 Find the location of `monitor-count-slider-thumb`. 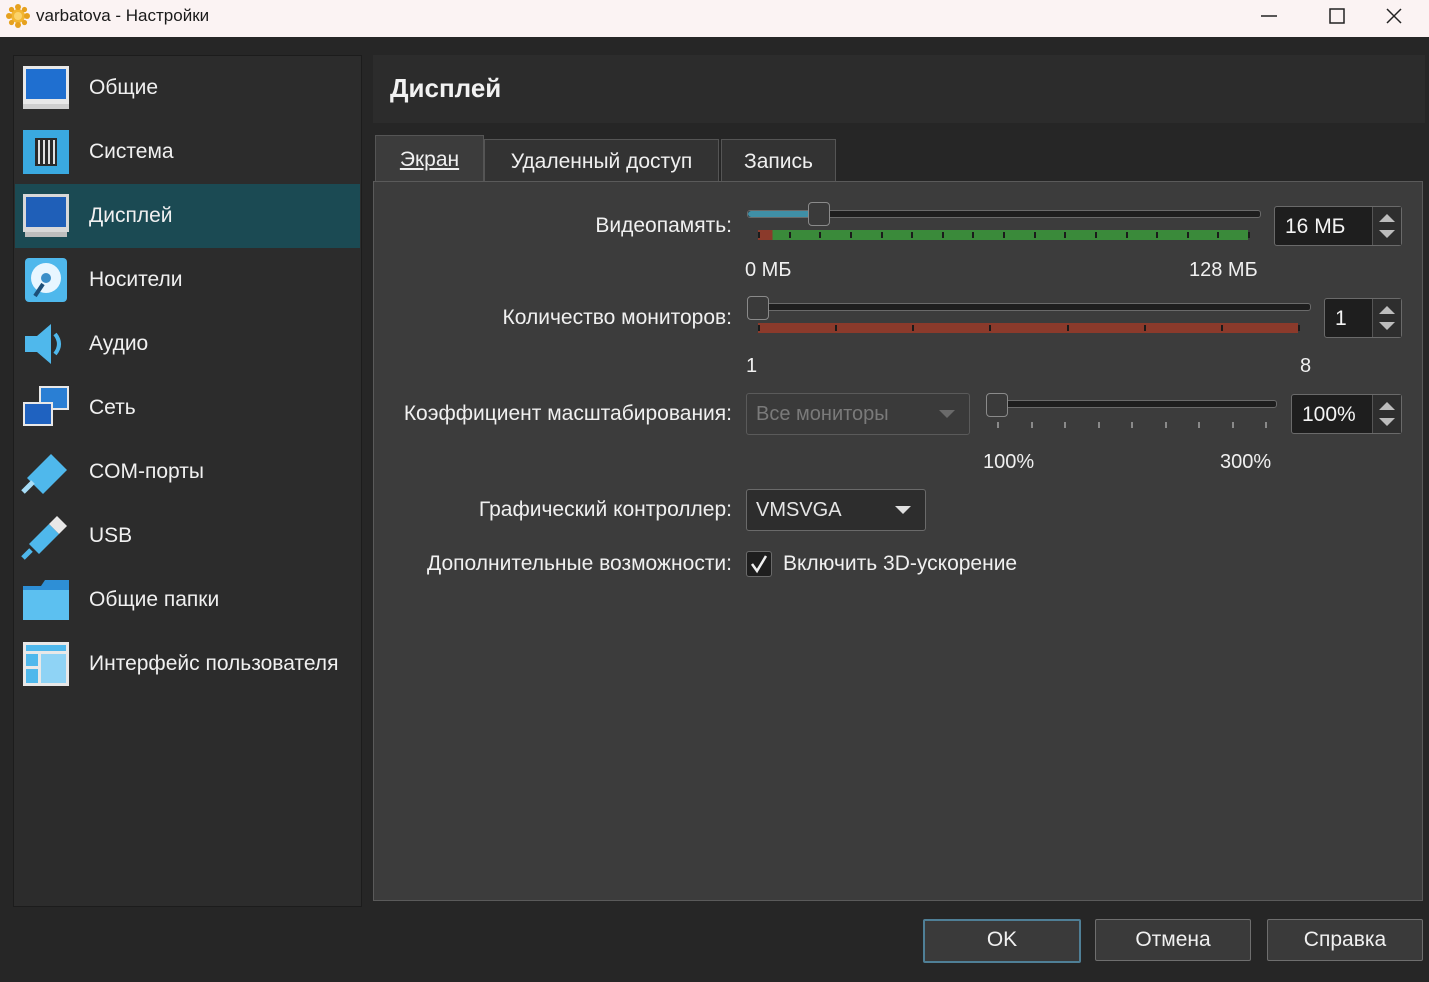

monitor-count-slider-thumb is located at coordinates (758, 308).